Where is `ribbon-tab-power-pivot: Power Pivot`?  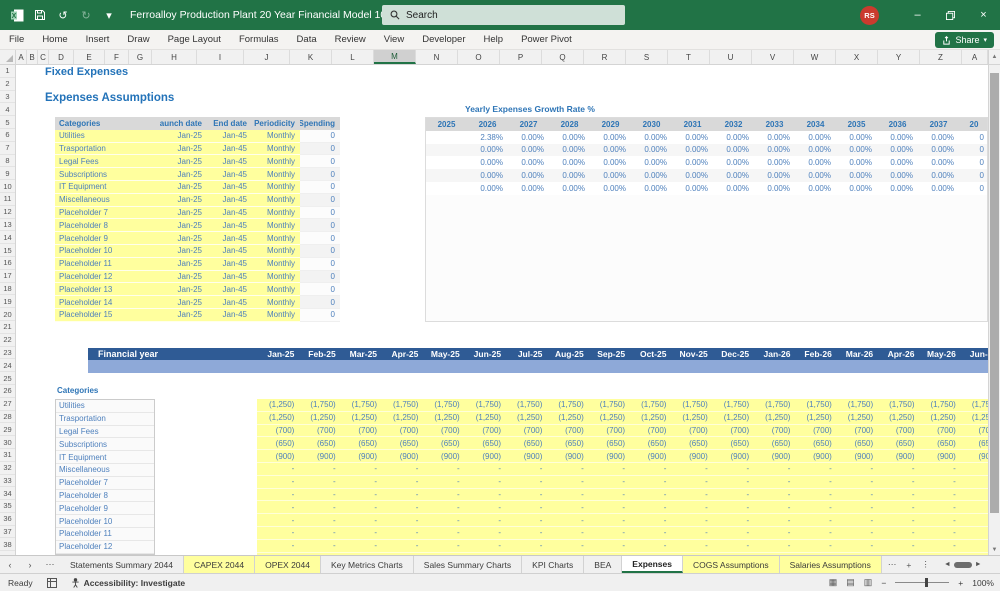 ribbon-tab-power-pivot: Power Pivot is located at coordinates (546, 39).